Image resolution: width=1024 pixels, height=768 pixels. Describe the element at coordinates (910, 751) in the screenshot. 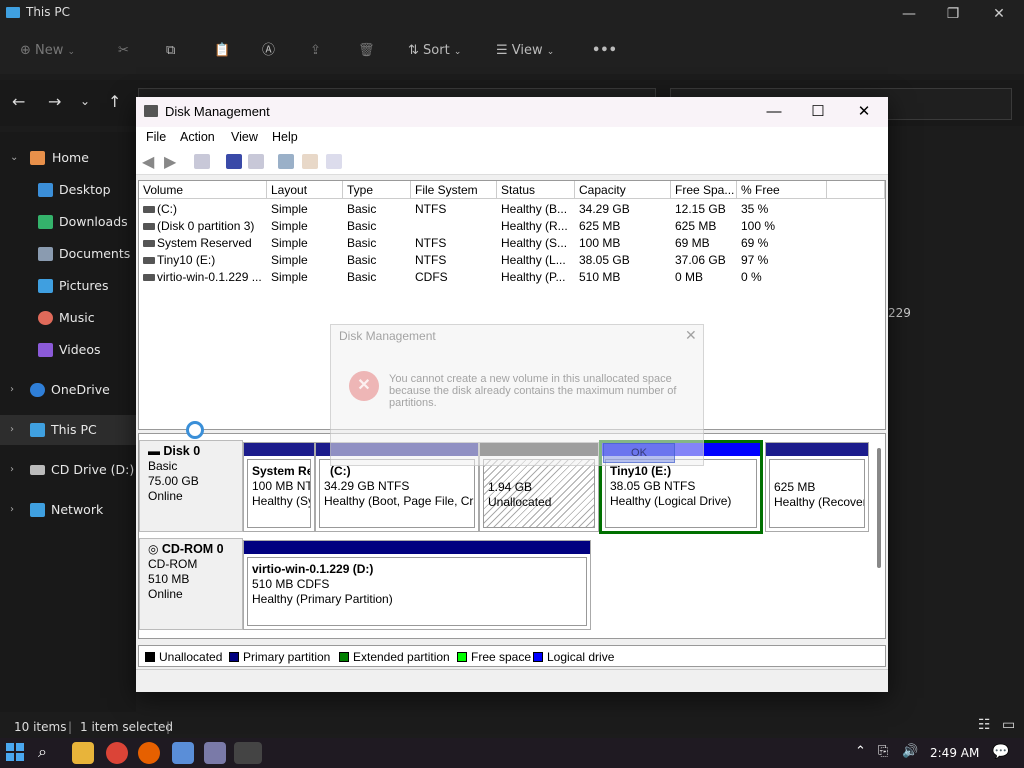

I see `volume-icon: 🔊` at that location.